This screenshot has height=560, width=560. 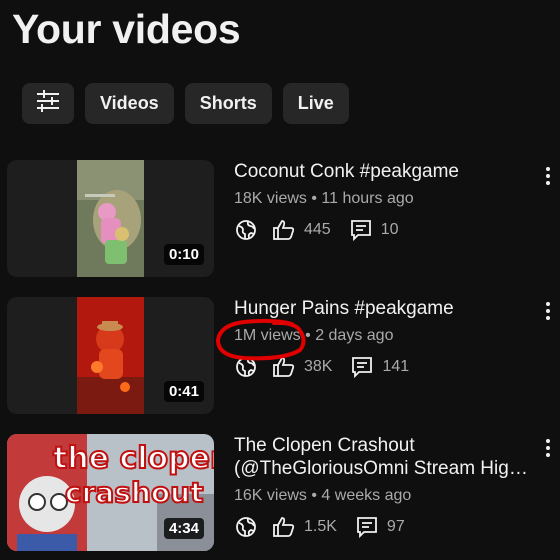 I want to click on comment-count: 10, so click(x=389, y=229).